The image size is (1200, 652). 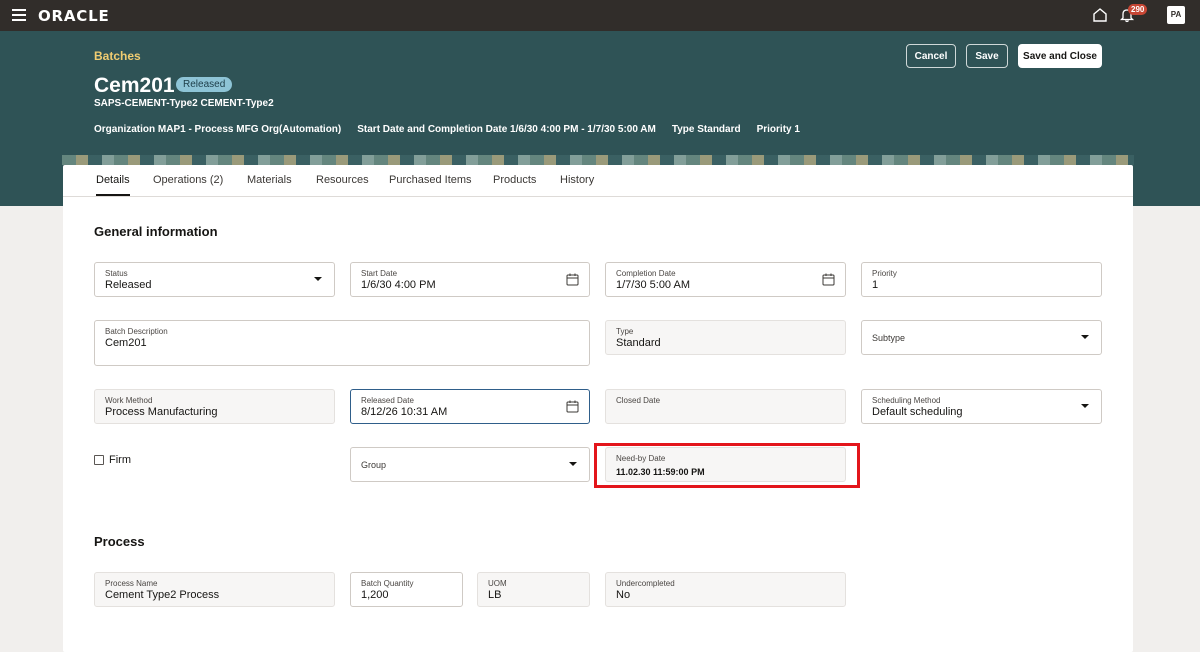 I want to click on save-button: Save, so click(x=987, y=56).